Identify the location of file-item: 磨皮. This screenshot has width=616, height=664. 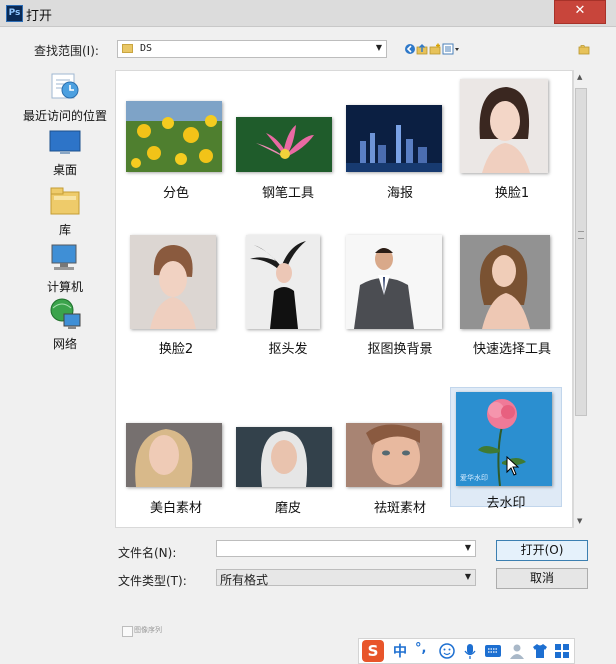
(288, 451).